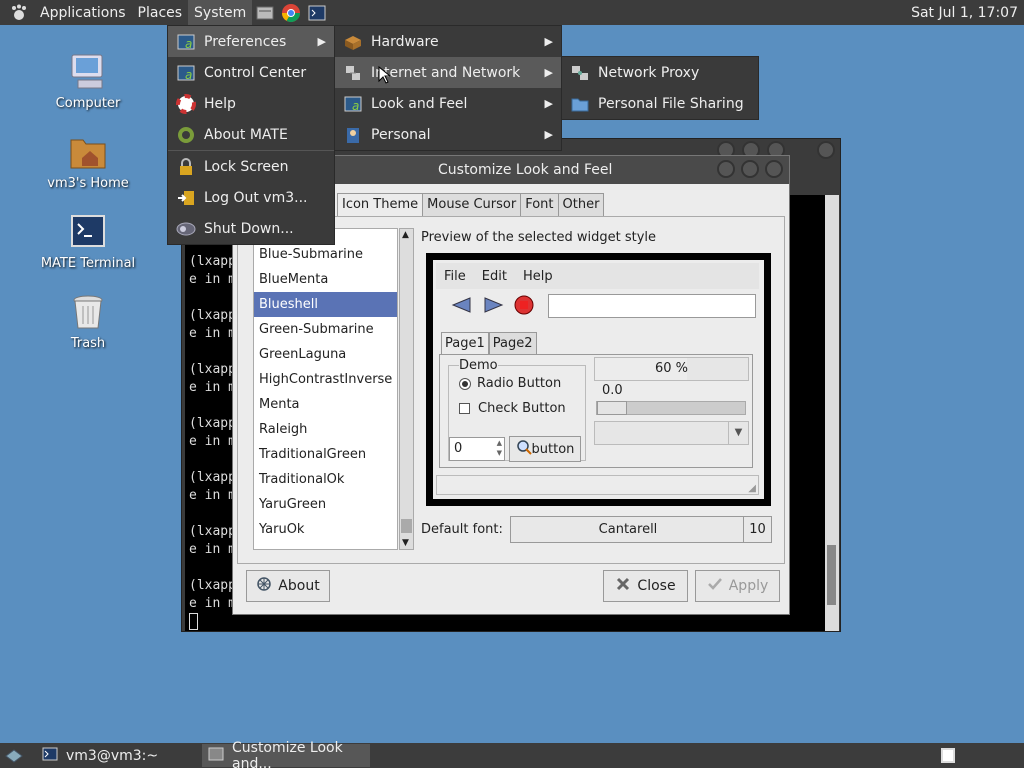 This screenshot has height=768, width=1024. I want to click on back-arrow-icon, so click(461, 307).